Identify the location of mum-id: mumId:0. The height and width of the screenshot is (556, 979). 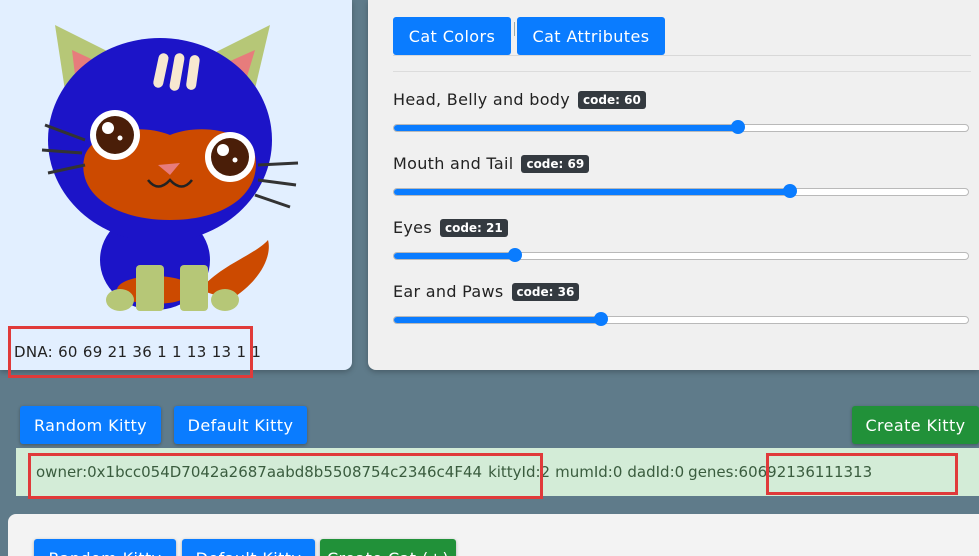
(589, 472).